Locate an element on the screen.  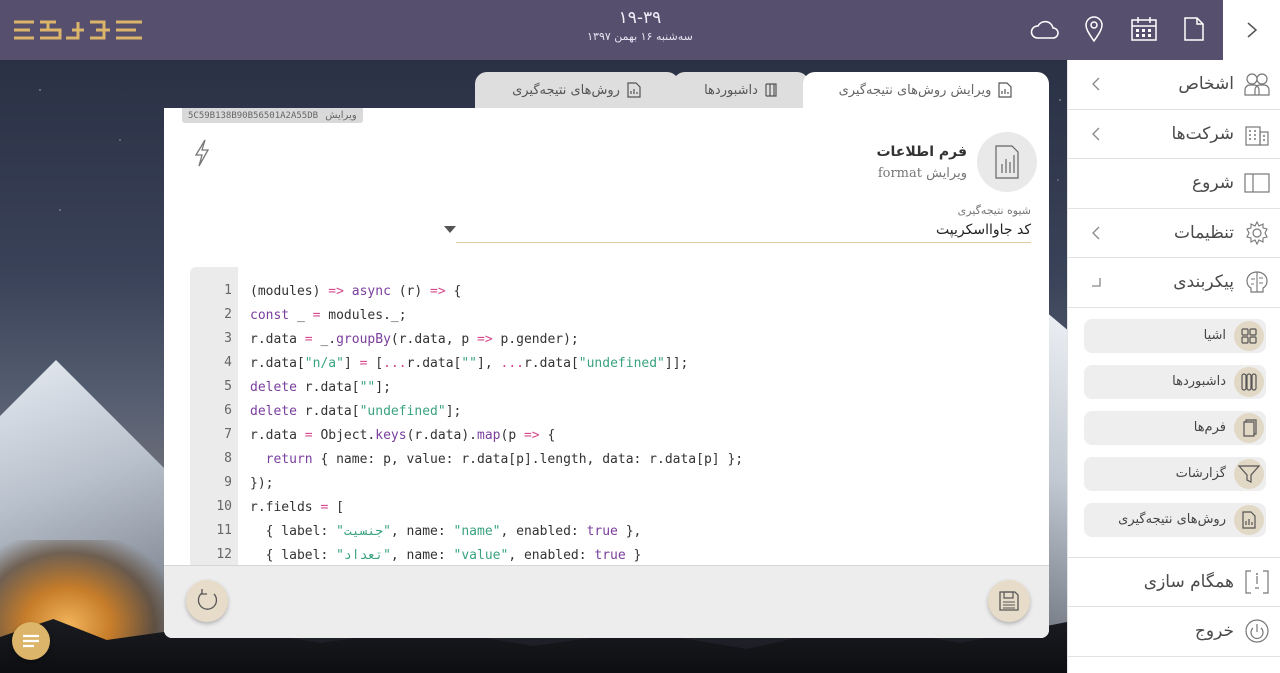
power-icon is located at coordinates (1257, 631).